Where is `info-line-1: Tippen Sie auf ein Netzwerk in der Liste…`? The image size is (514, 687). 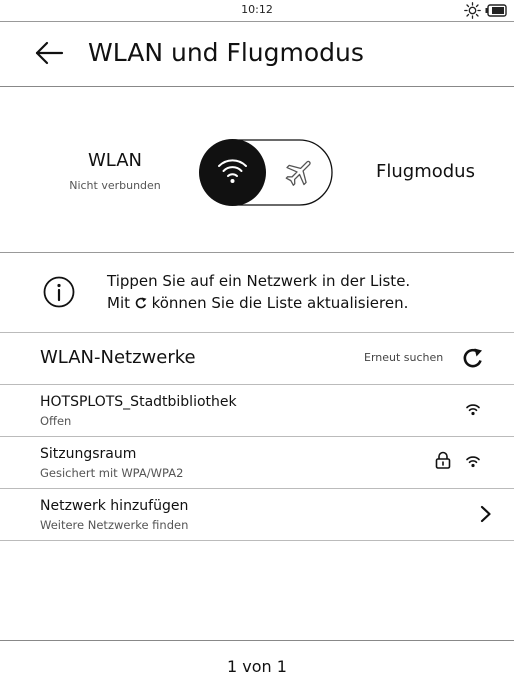
info-line-1: Tippen Sie auf ein Netzwerk in der Liste… is located at coordinates (259, 281).